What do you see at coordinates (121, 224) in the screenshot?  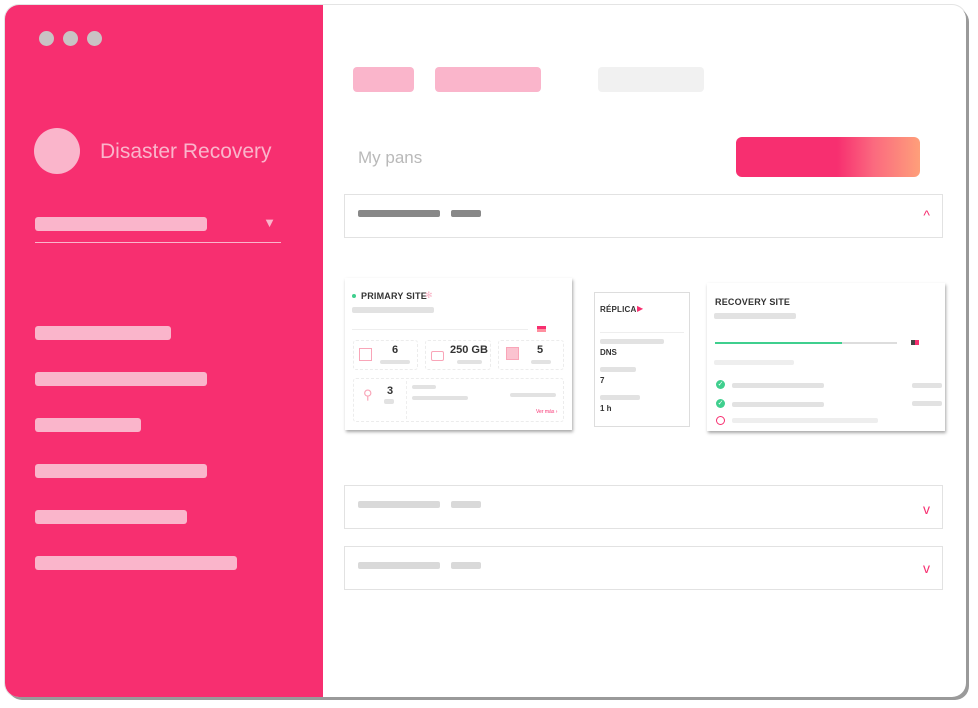 I see `select-value-placeholder` at bounding box center [121, 224].